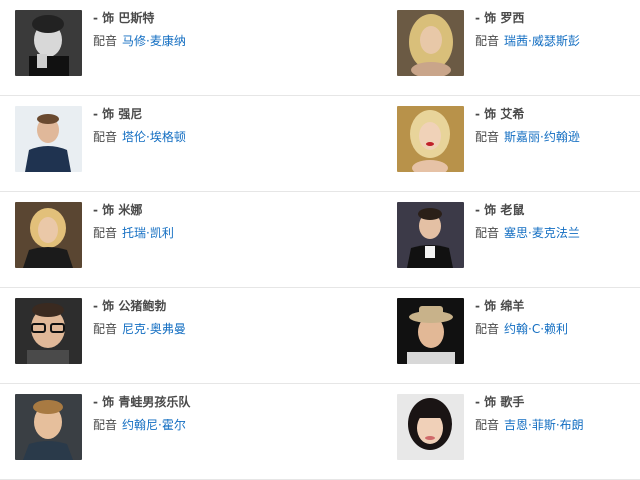 The width and height of the screenshot is (640, 480). I want to click on voice-actor-link: 约翰尼·霍尔, so click(154, 425).